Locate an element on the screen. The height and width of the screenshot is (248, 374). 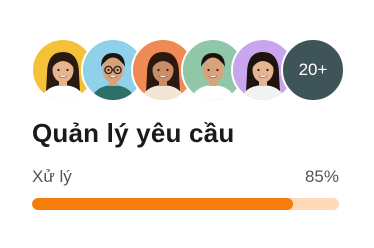
progress-bar is located at coordinates (185, 204).